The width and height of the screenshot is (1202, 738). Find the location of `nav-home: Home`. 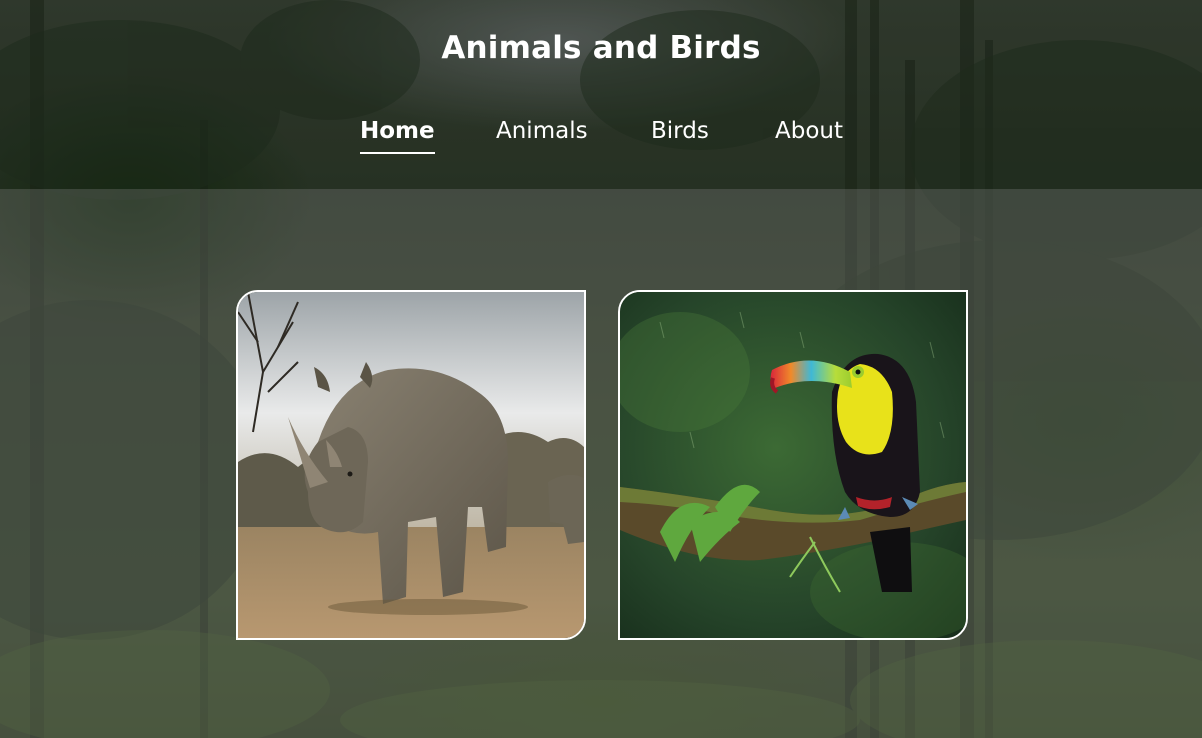

nav-home: Home is located at coordinates (397, 136).